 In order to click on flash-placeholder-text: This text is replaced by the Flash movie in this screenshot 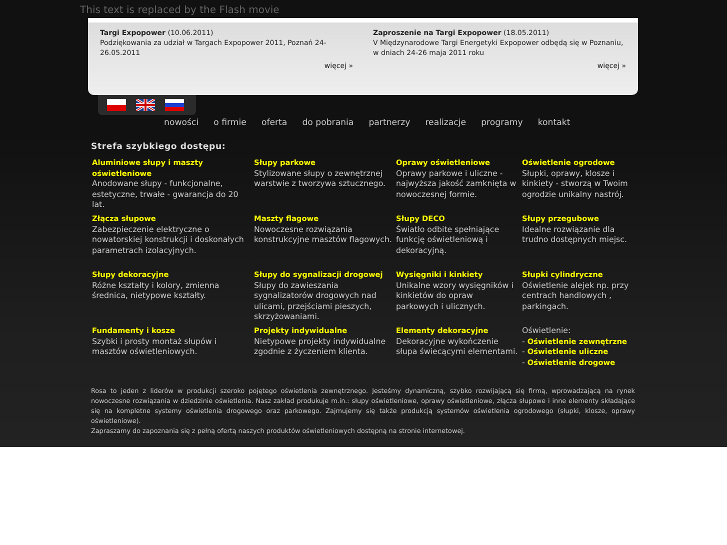, I will do `click(180, 11)`.